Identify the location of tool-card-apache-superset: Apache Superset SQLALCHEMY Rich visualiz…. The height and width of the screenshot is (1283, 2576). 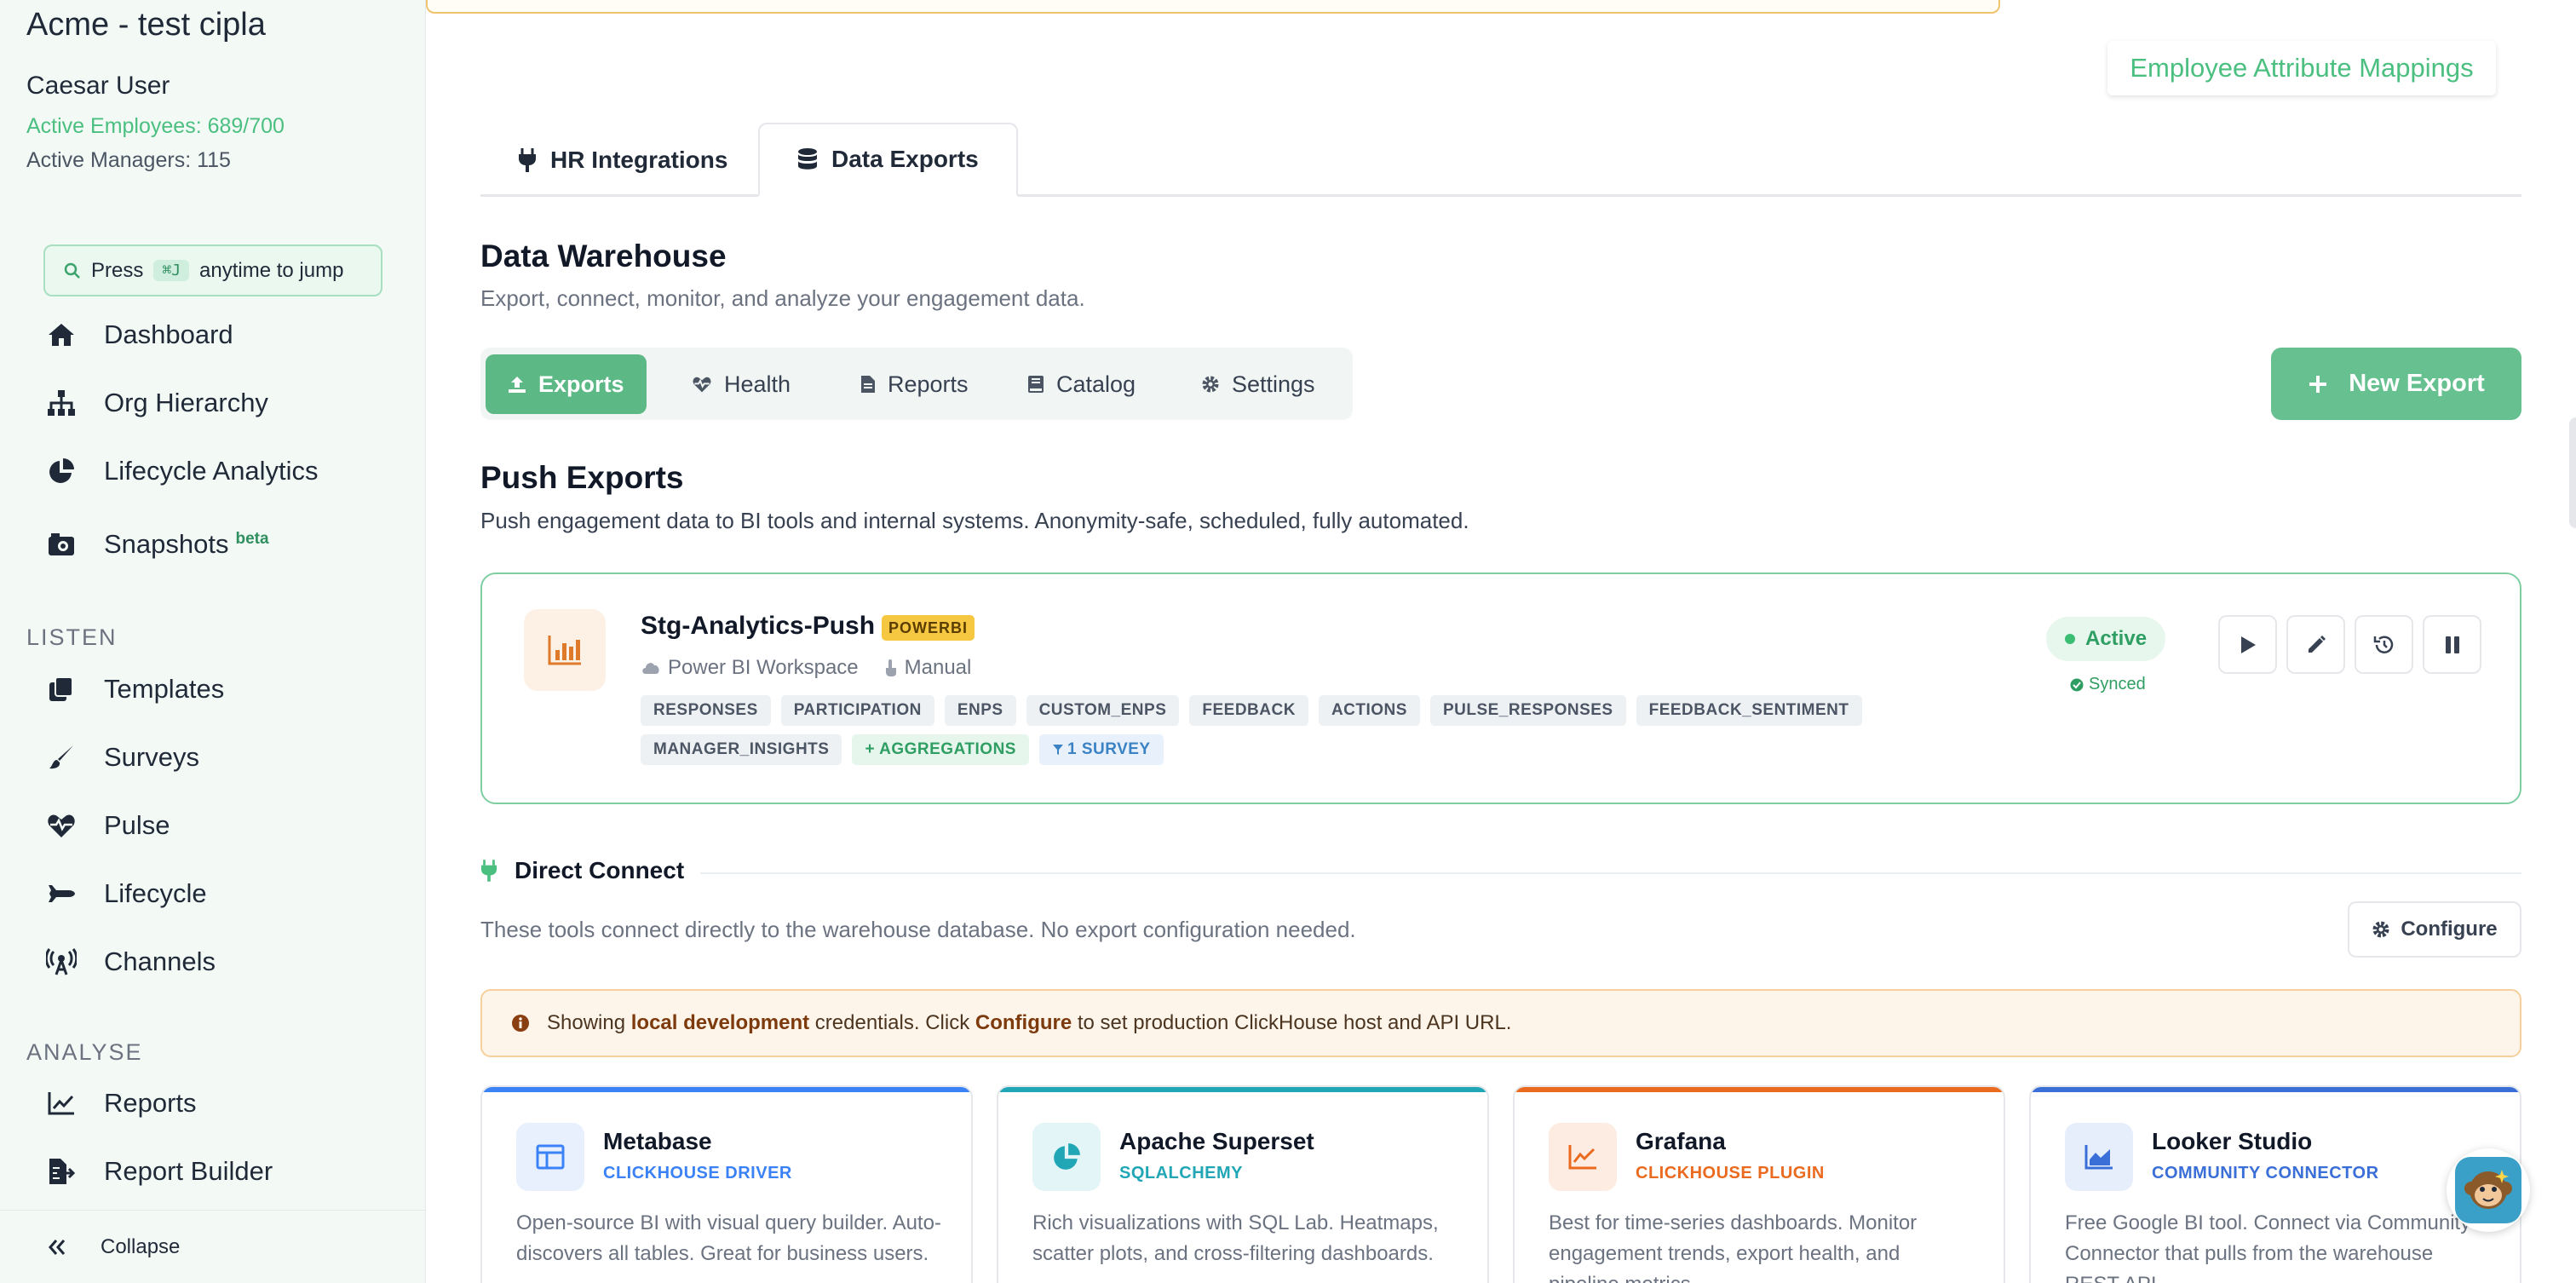
(1243, 1184).